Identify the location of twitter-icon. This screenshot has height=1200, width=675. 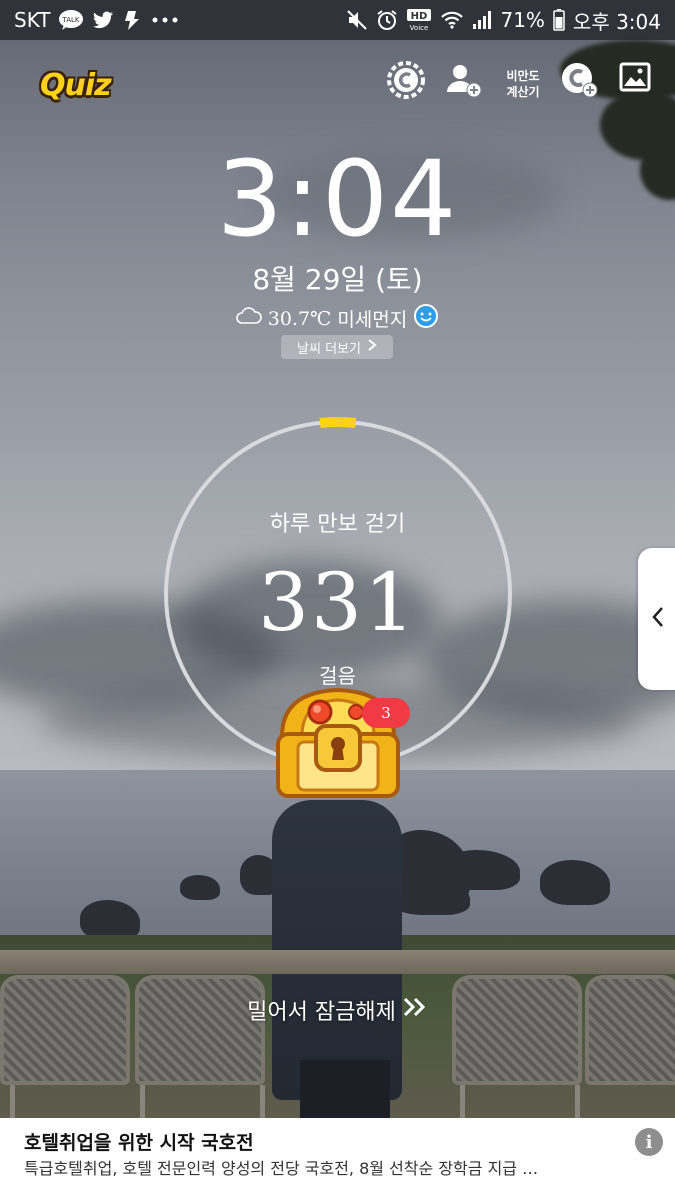
(103, 20).